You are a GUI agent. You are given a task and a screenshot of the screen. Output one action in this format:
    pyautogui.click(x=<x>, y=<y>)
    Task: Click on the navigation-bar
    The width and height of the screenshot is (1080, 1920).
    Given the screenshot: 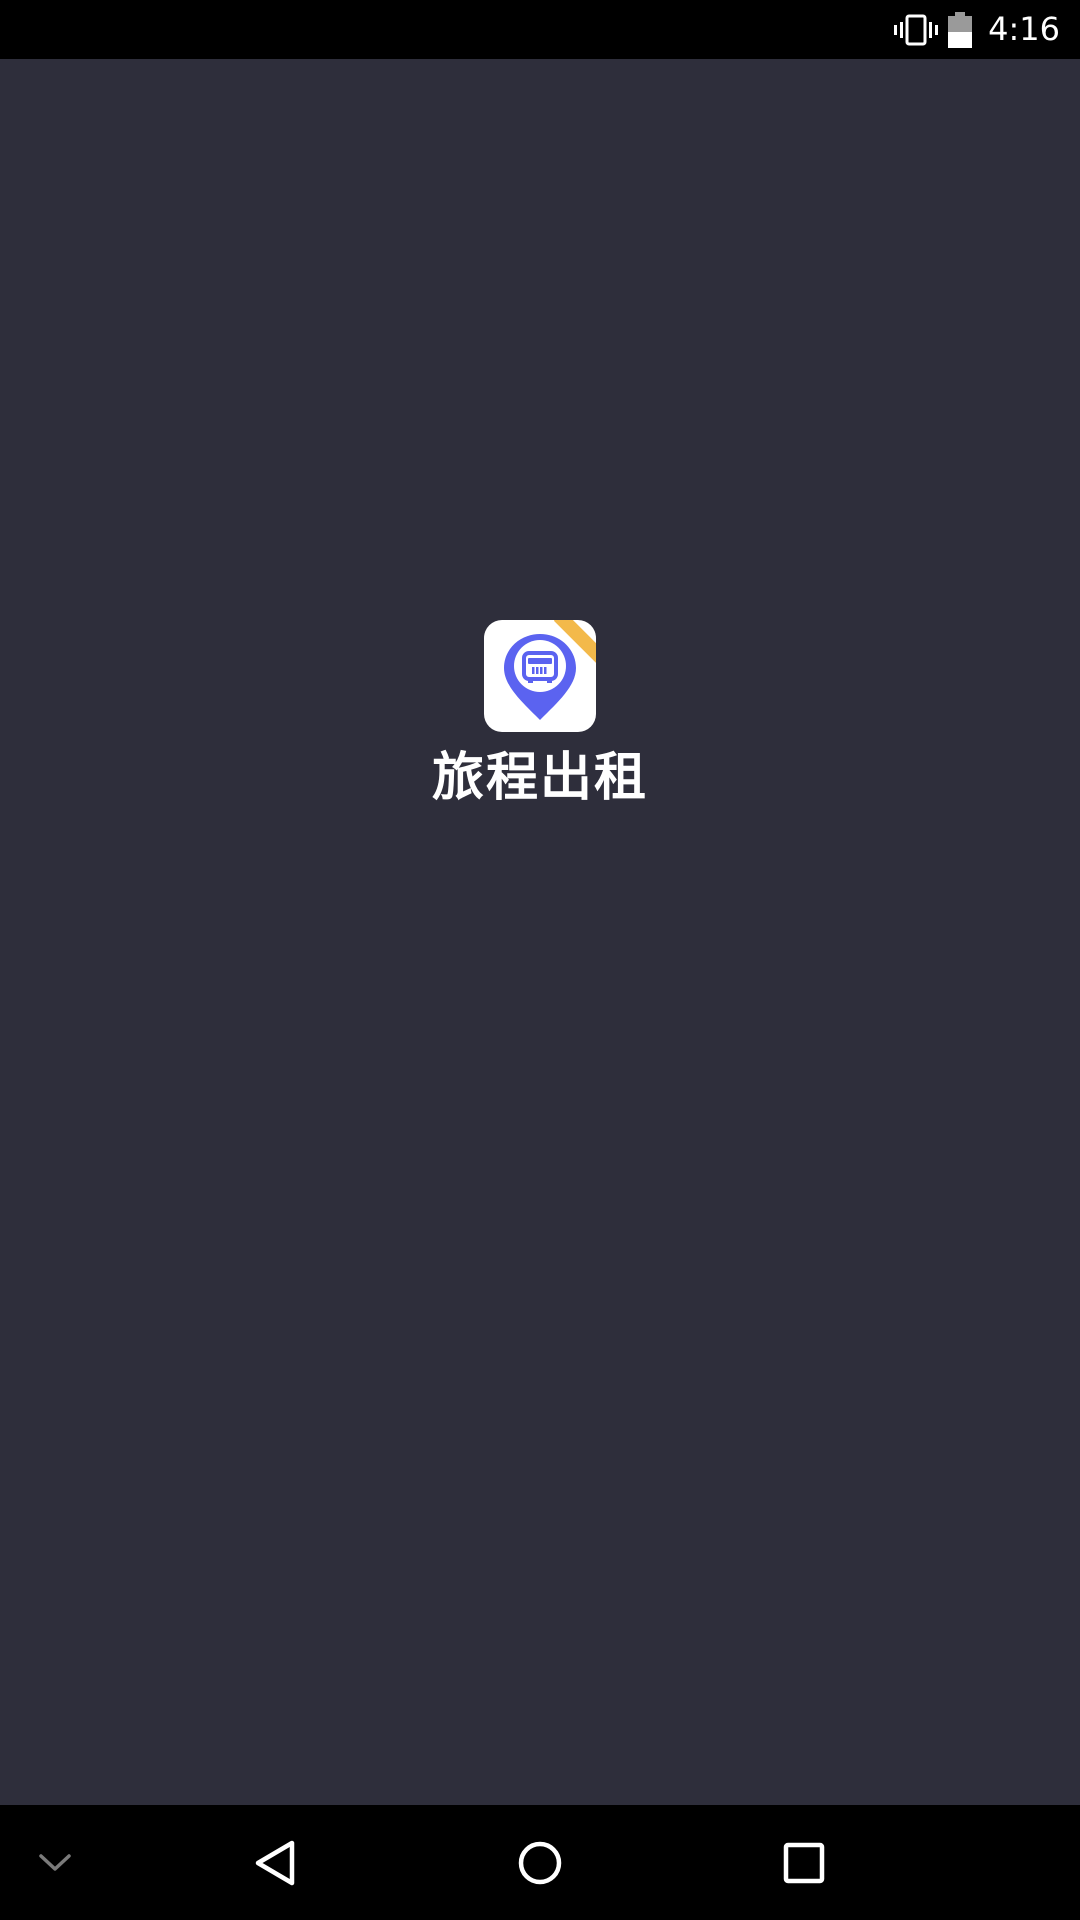 What is the action you would take?
    pyautogui.click(x=540, y=1862)
    